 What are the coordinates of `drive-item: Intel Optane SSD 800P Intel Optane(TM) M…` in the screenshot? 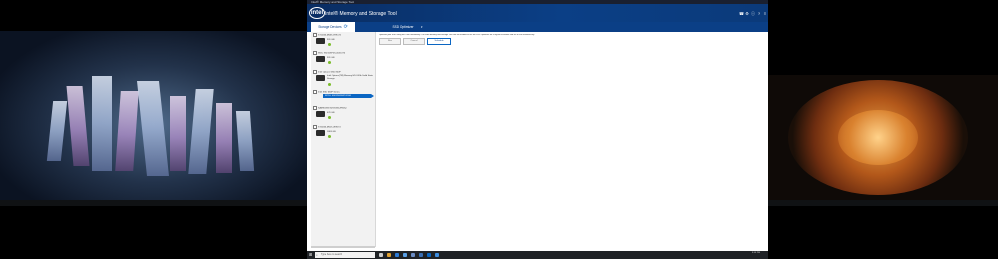 It's located at (343, 79).